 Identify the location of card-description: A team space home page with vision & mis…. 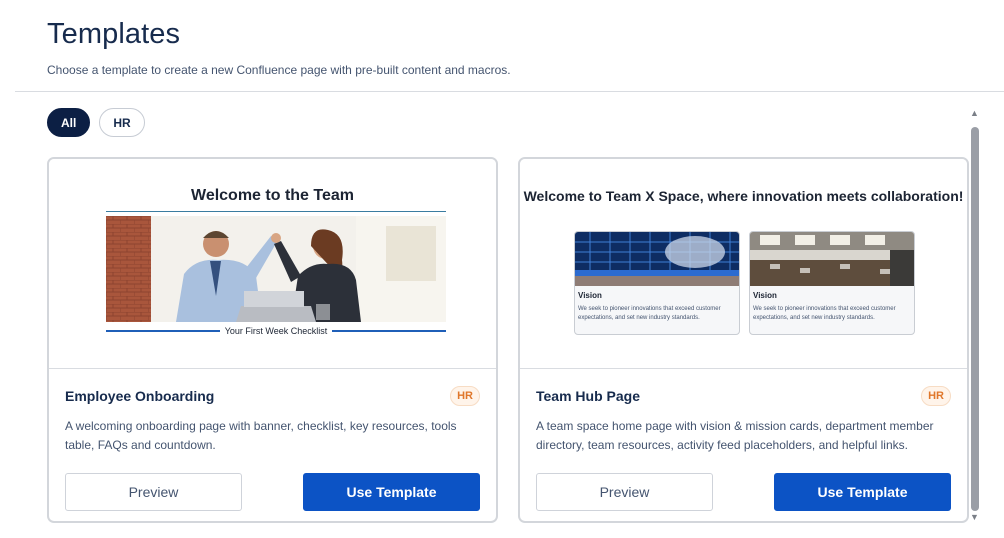
(735, 435).